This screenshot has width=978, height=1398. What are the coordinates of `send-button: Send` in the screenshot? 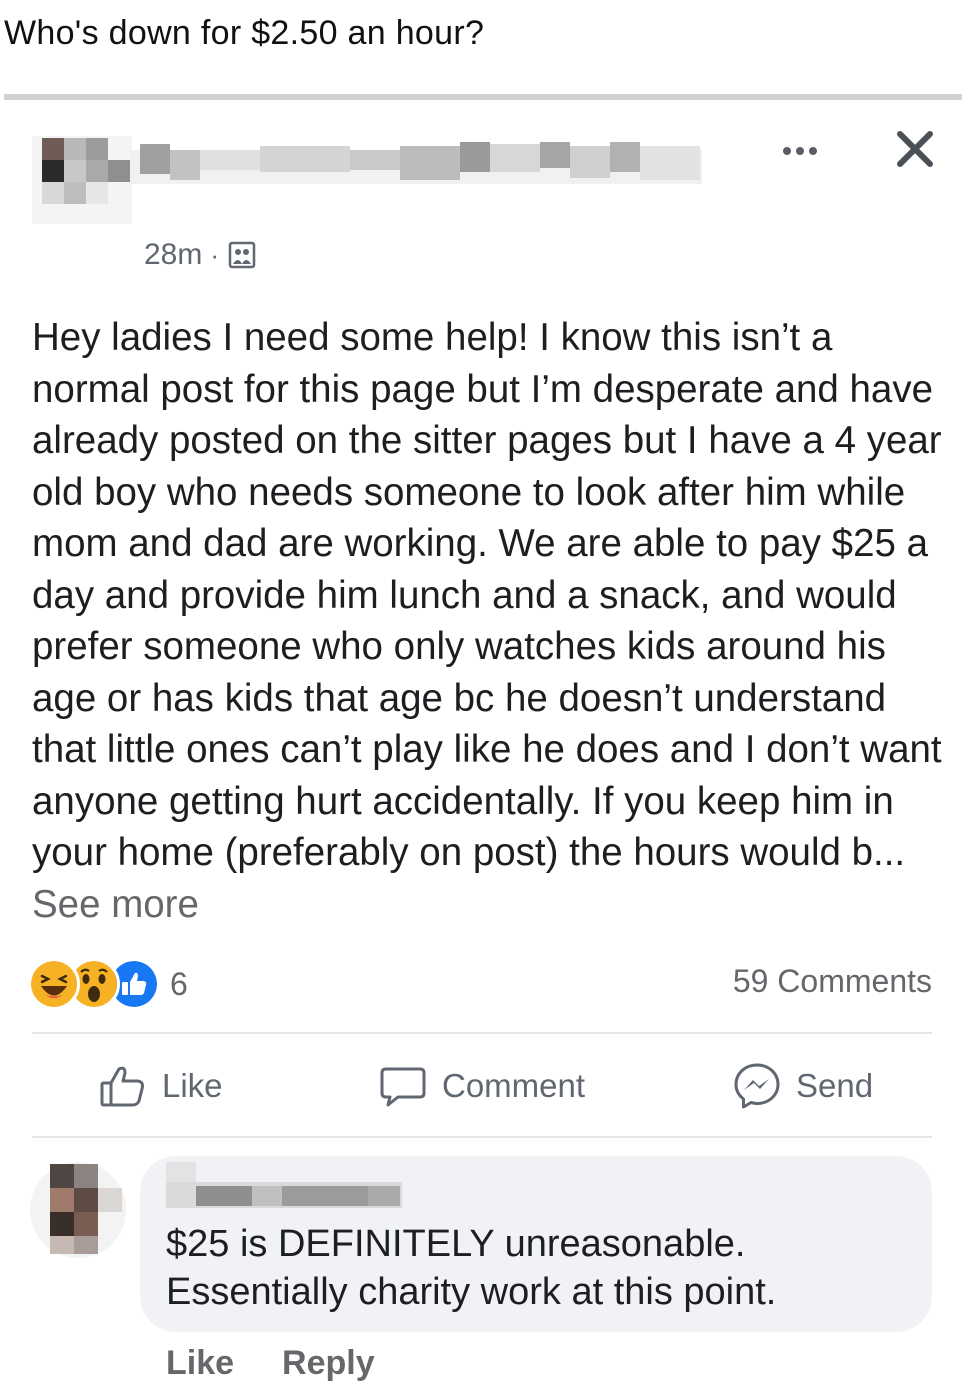 It's located at (802, 1086).